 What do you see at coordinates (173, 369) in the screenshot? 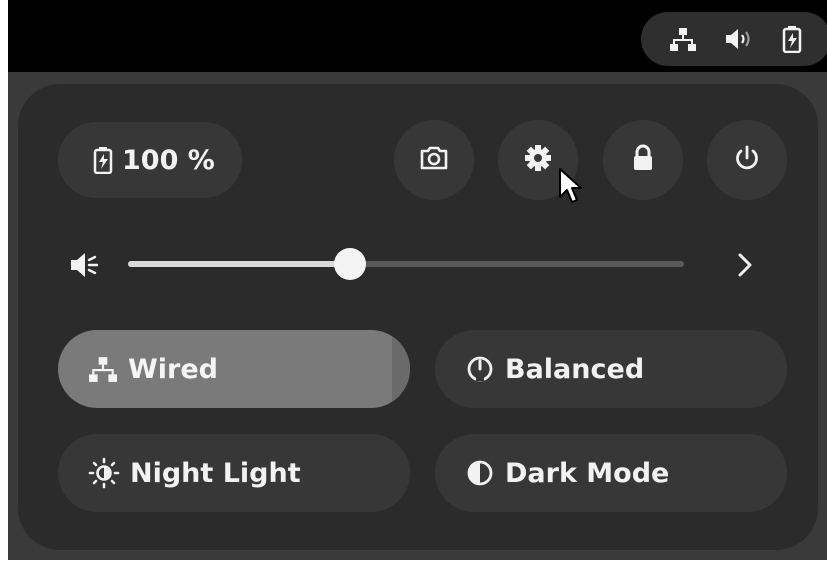
I see `wired-toggle-label: Wired` at bounding box center [173, 369].